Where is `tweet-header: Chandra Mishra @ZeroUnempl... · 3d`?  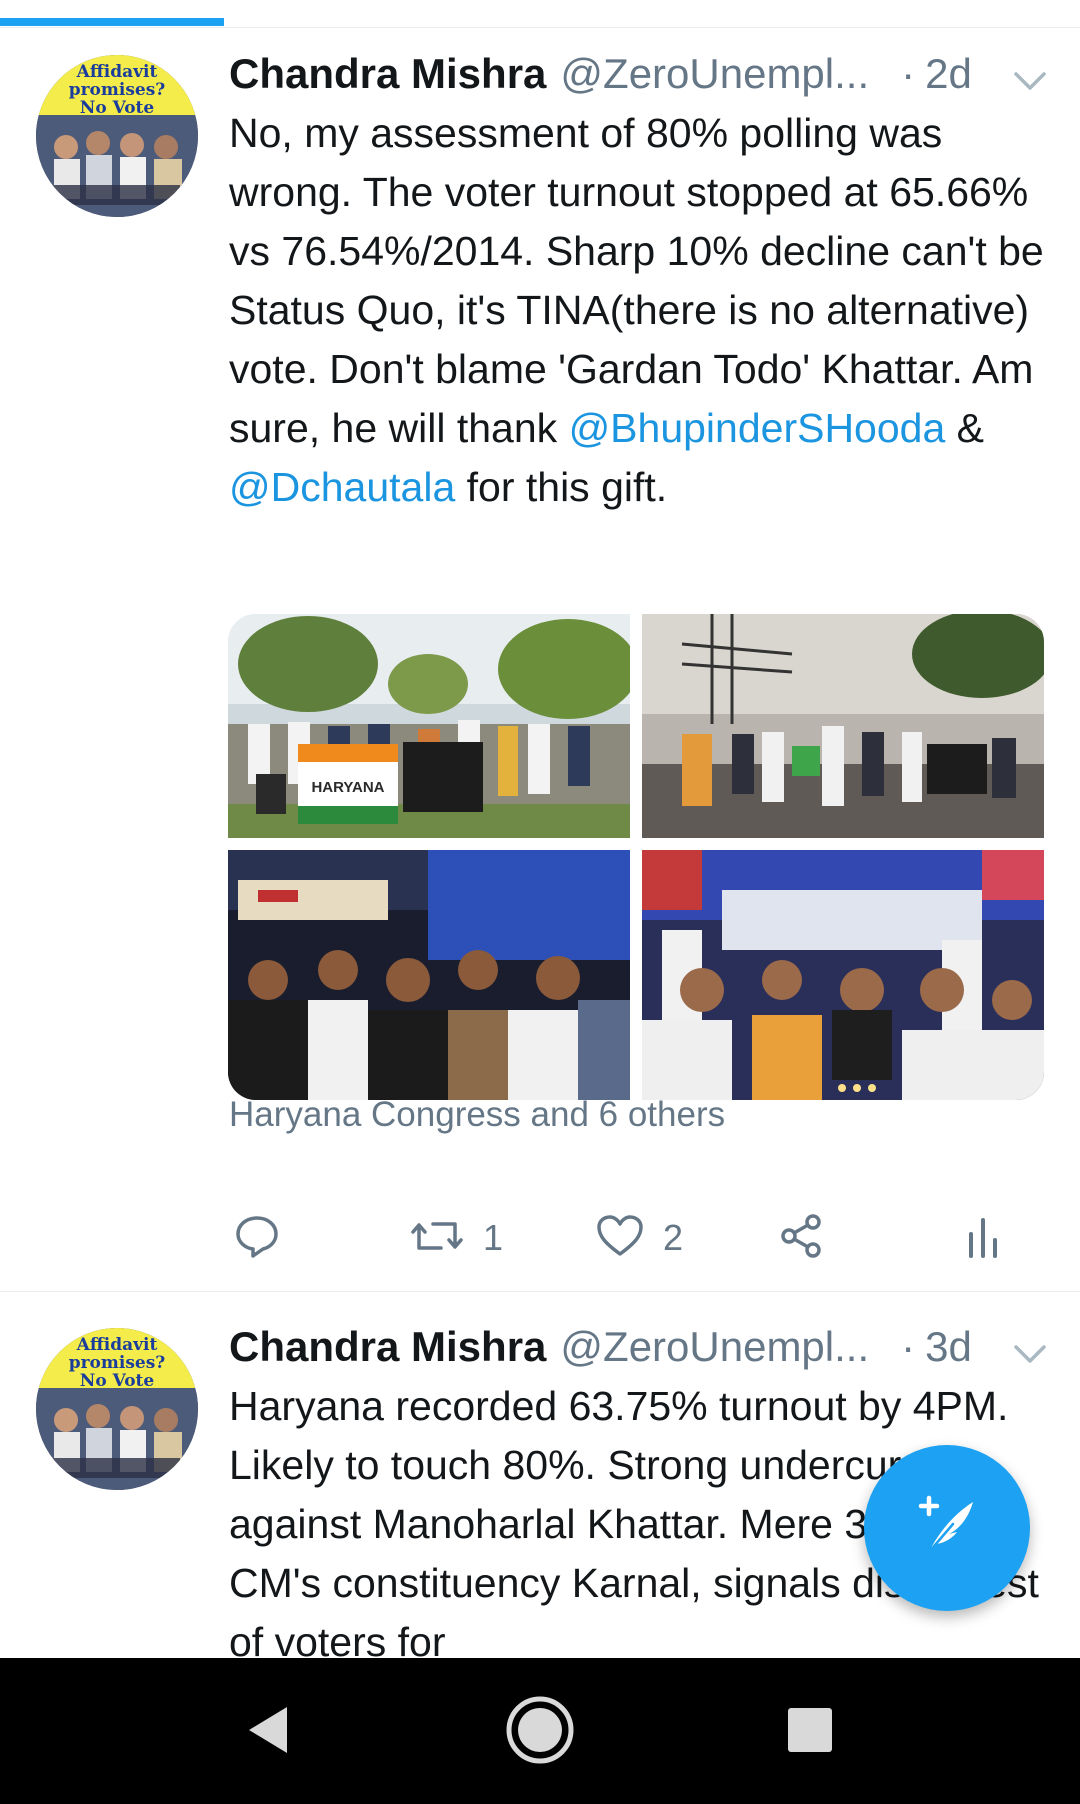 tweet-header: Chandra Mishra @ZeroUnempl... · 3d is located at coordinates (639, 1347).